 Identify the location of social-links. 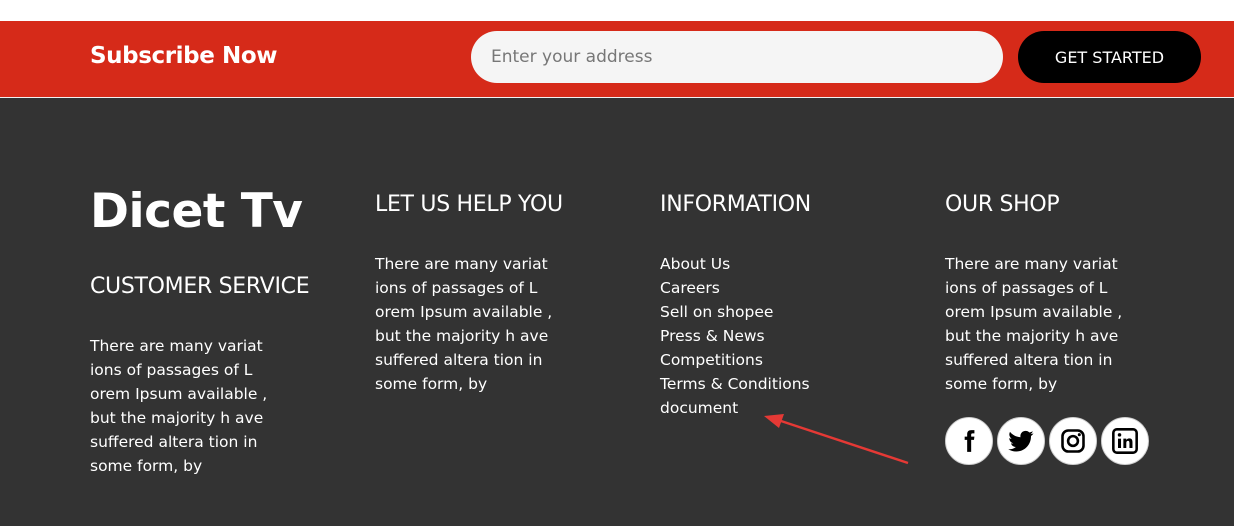
(1047, 441).